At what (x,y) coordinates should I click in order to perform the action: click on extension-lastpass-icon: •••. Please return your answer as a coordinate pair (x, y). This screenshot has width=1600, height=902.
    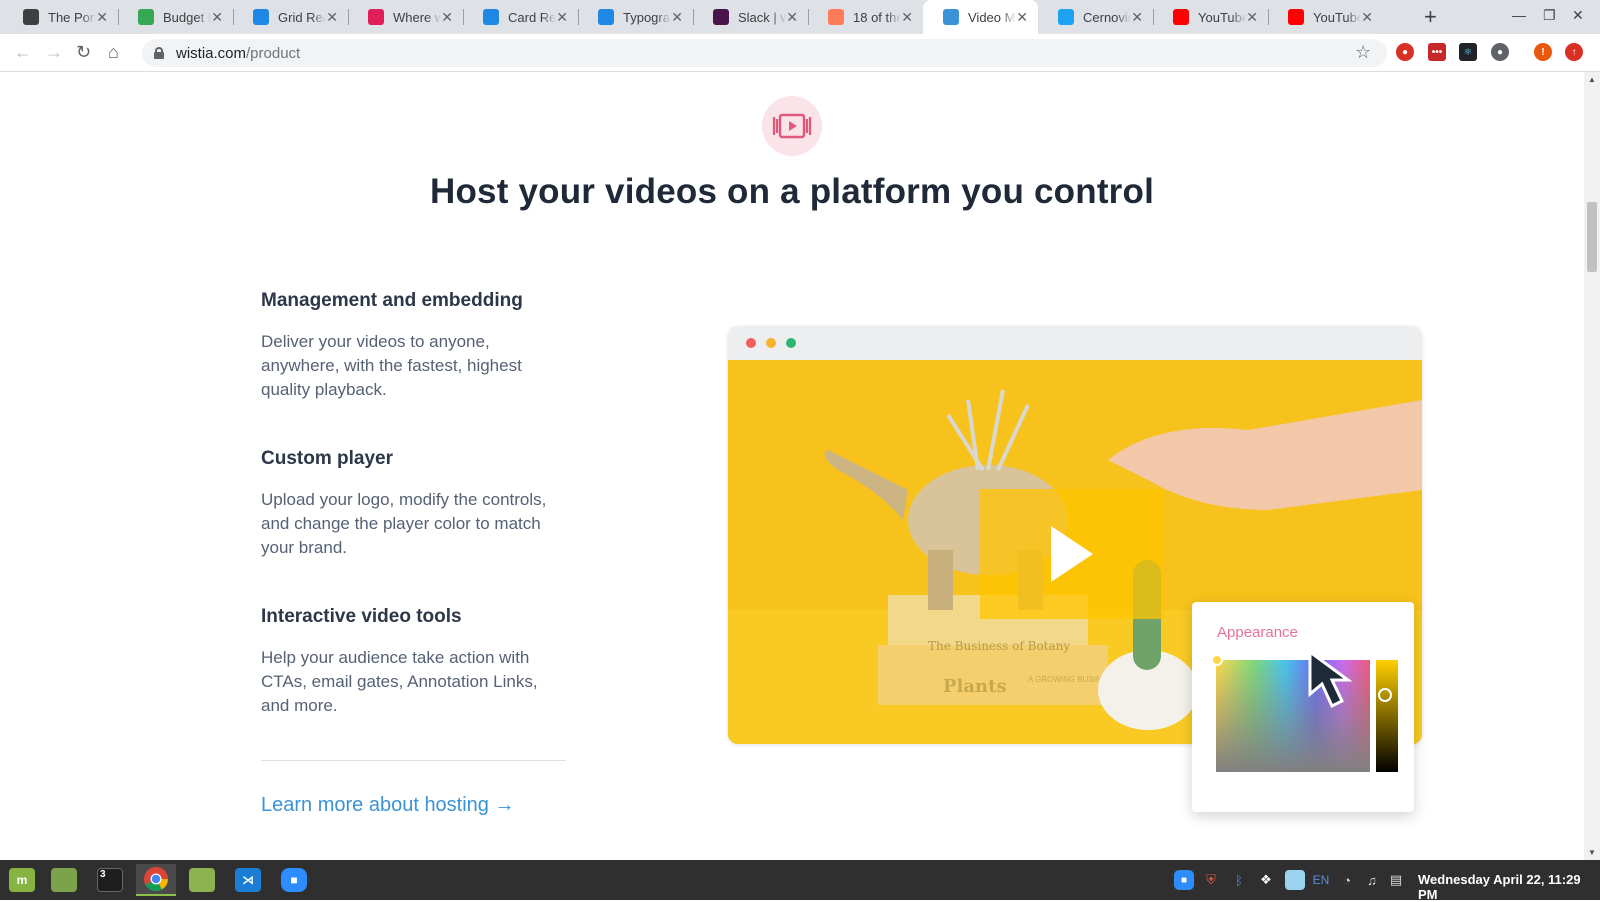
    Looking at the image, I should click on (1437, 52).